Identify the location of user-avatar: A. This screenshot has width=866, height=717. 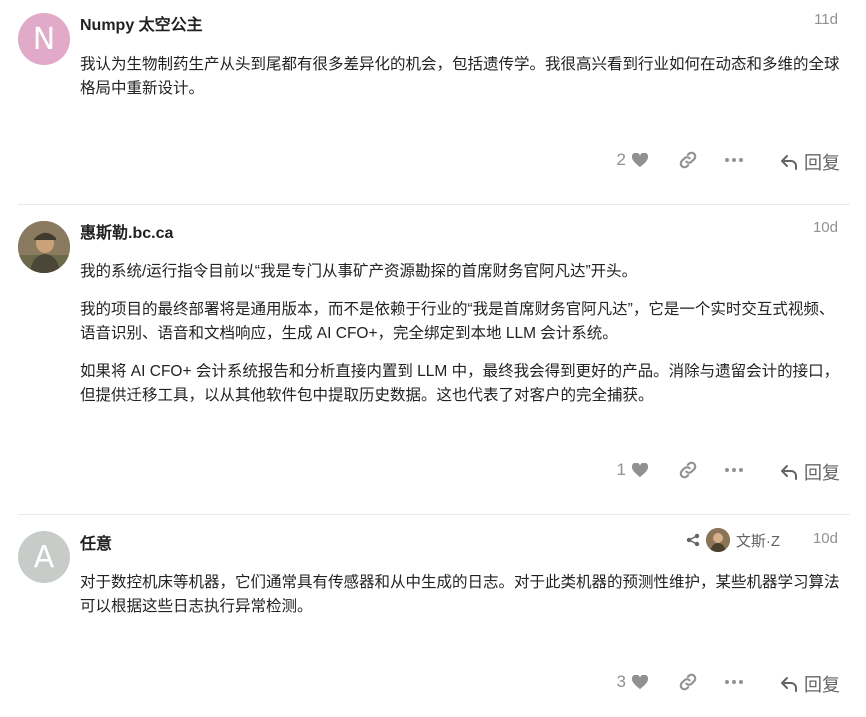
(44, 557).